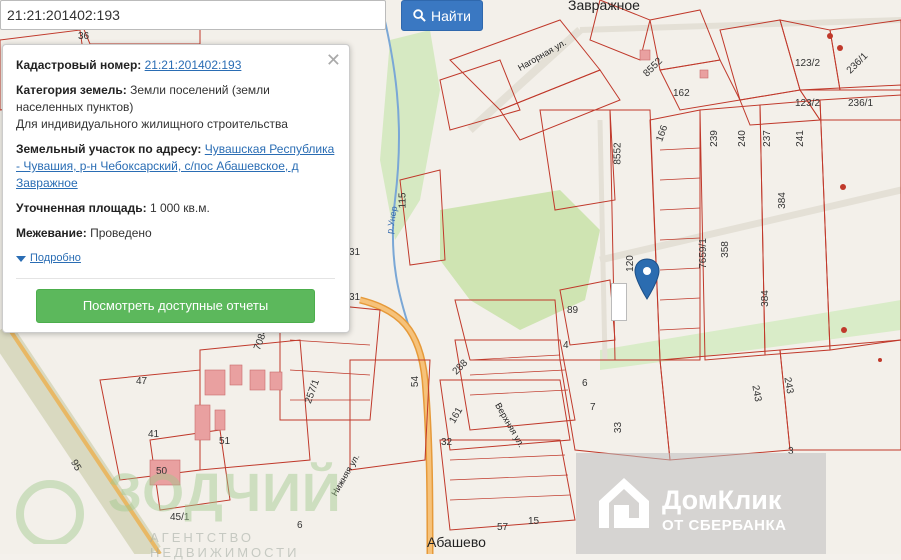 This screenshot has height=560, width=901. What do you see at coordinates (503, 527) in the screenshot?
I see `plot-number: 57` at bounding box center [503, 527].